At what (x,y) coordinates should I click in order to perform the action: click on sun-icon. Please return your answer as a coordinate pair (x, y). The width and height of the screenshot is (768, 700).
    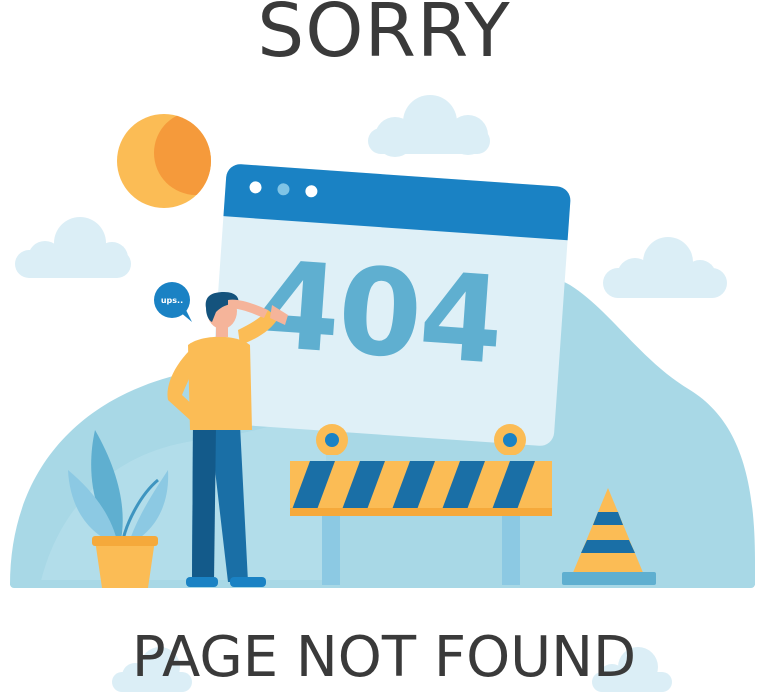
    Looking at the image, I should click on (164, 161).